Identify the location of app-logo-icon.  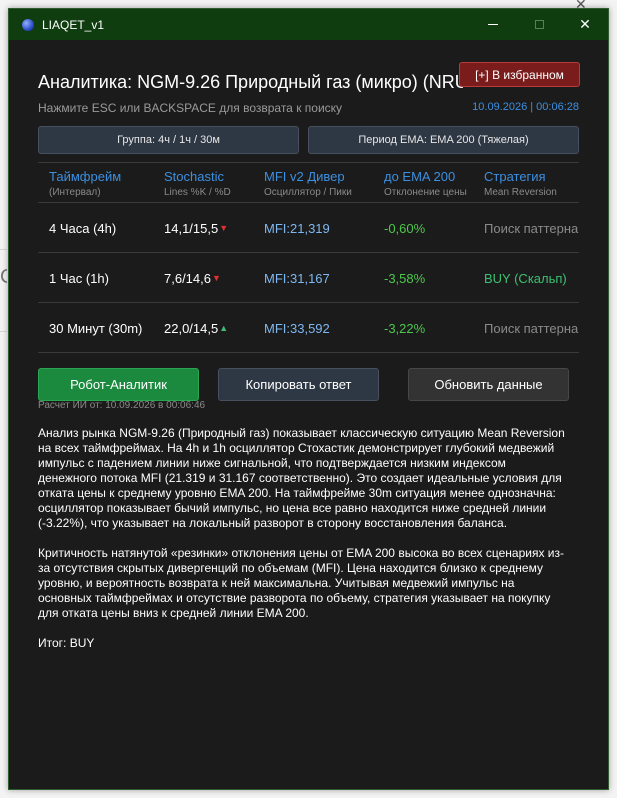
(28, 24).